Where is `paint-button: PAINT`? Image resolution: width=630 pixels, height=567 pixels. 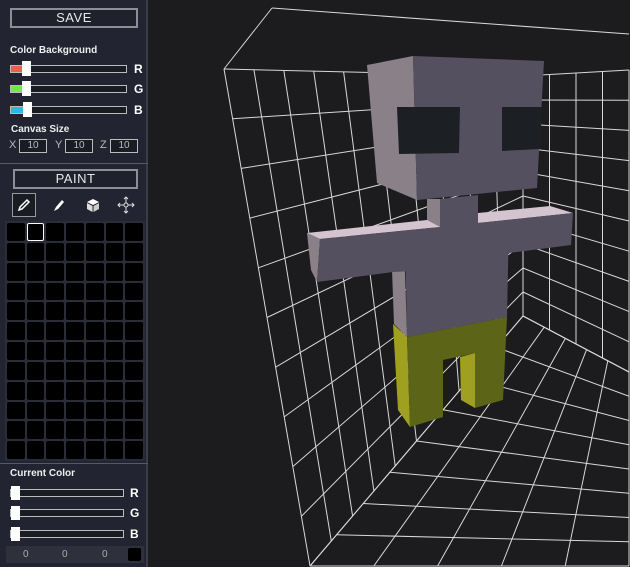 paint-button: PAINT is located at coordinates (75, 179).